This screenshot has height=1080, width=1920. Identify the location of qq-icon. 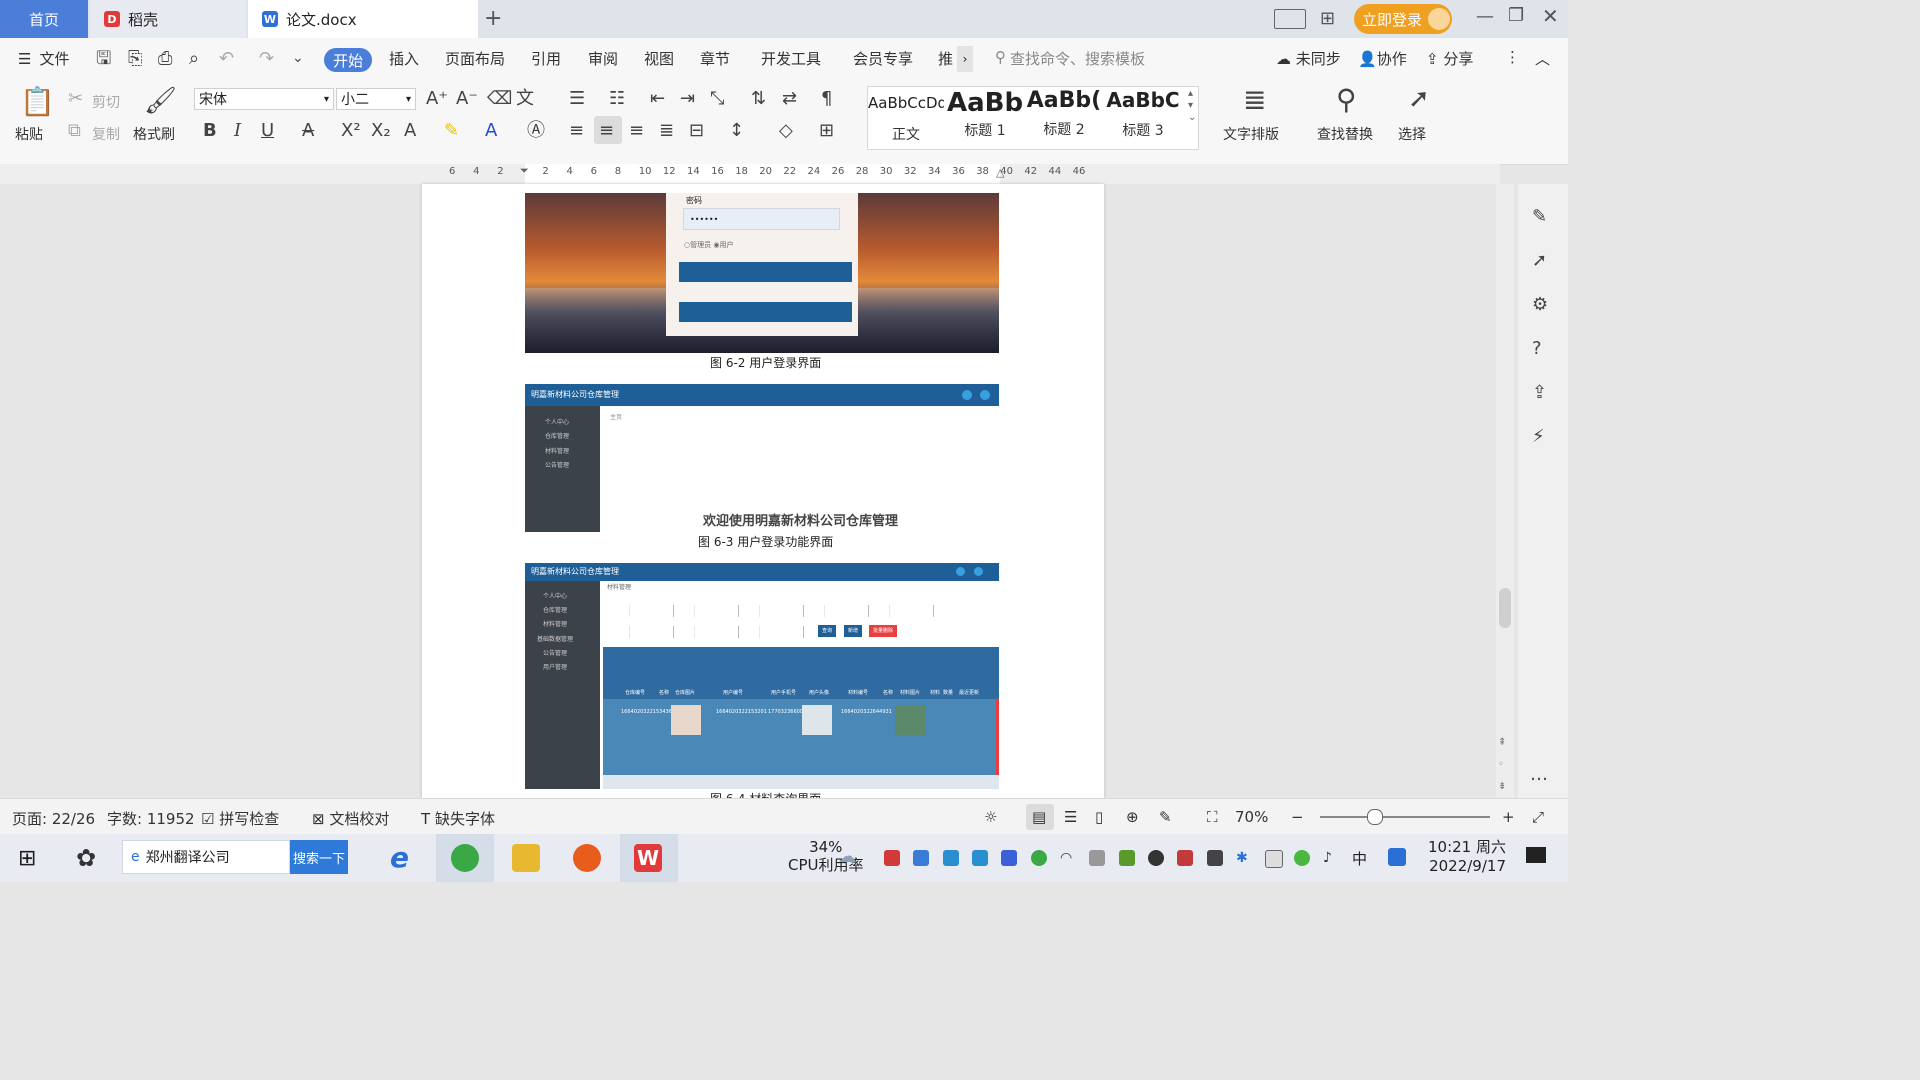
(1156, 858).